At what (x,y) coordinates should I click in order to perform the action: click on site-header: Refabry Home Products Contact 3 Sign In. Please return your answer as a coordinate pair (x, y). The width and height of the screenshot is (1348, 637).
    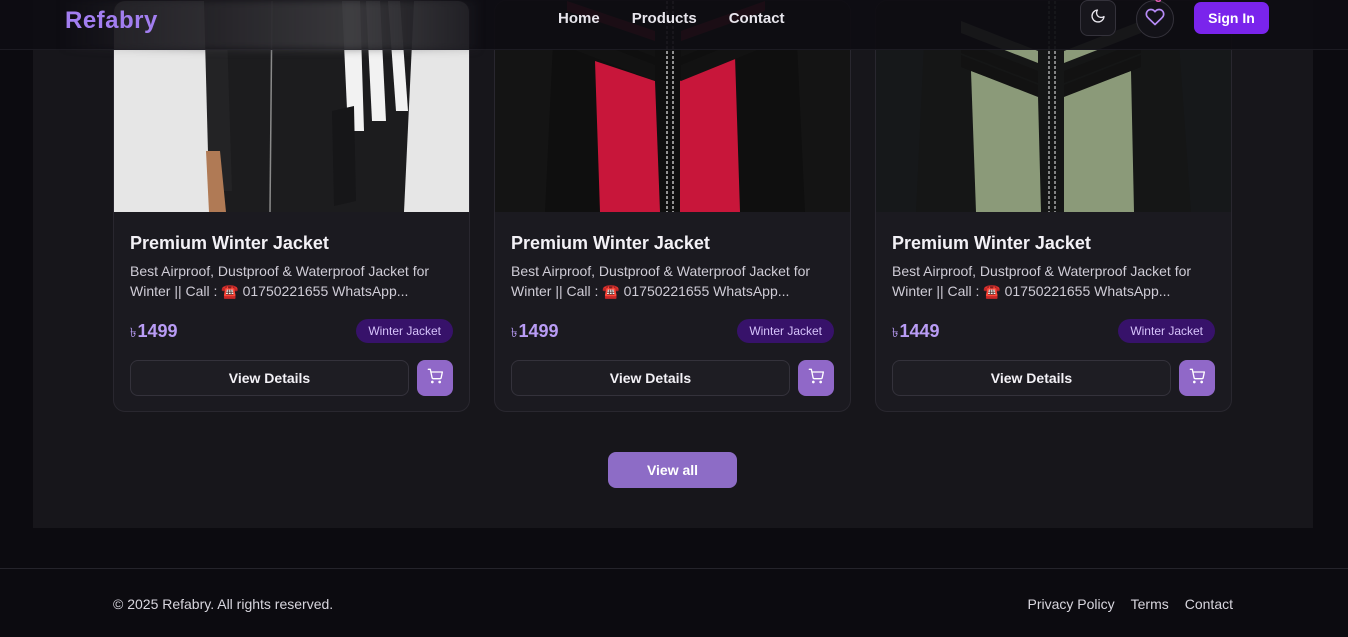
    Looking at the image, I should click on (674, 25).